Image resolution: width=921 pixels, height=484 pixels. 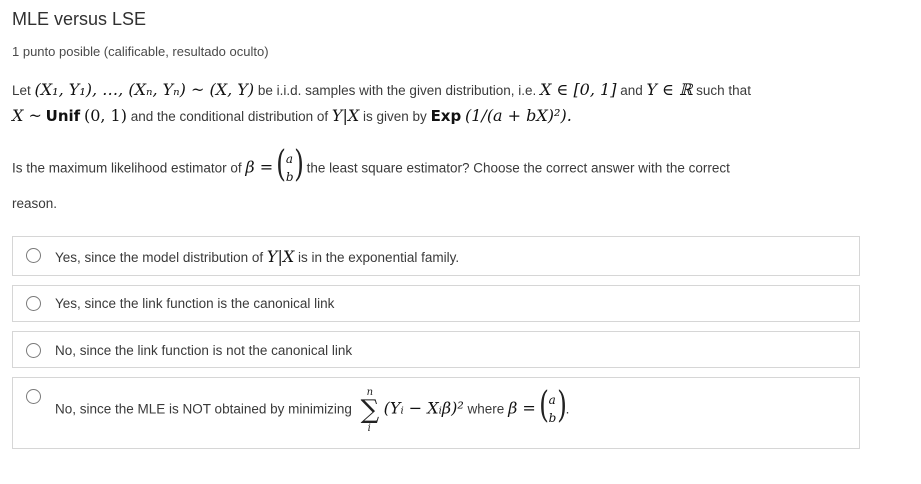 I want to click on option-1-math: Y|X, so click(x=280, y=256).